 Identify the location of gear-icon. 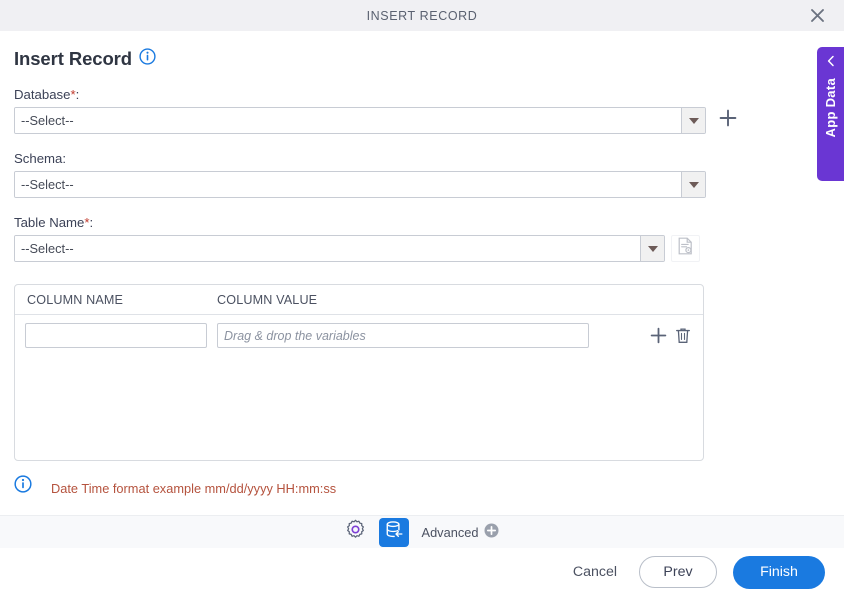
(355, 532).